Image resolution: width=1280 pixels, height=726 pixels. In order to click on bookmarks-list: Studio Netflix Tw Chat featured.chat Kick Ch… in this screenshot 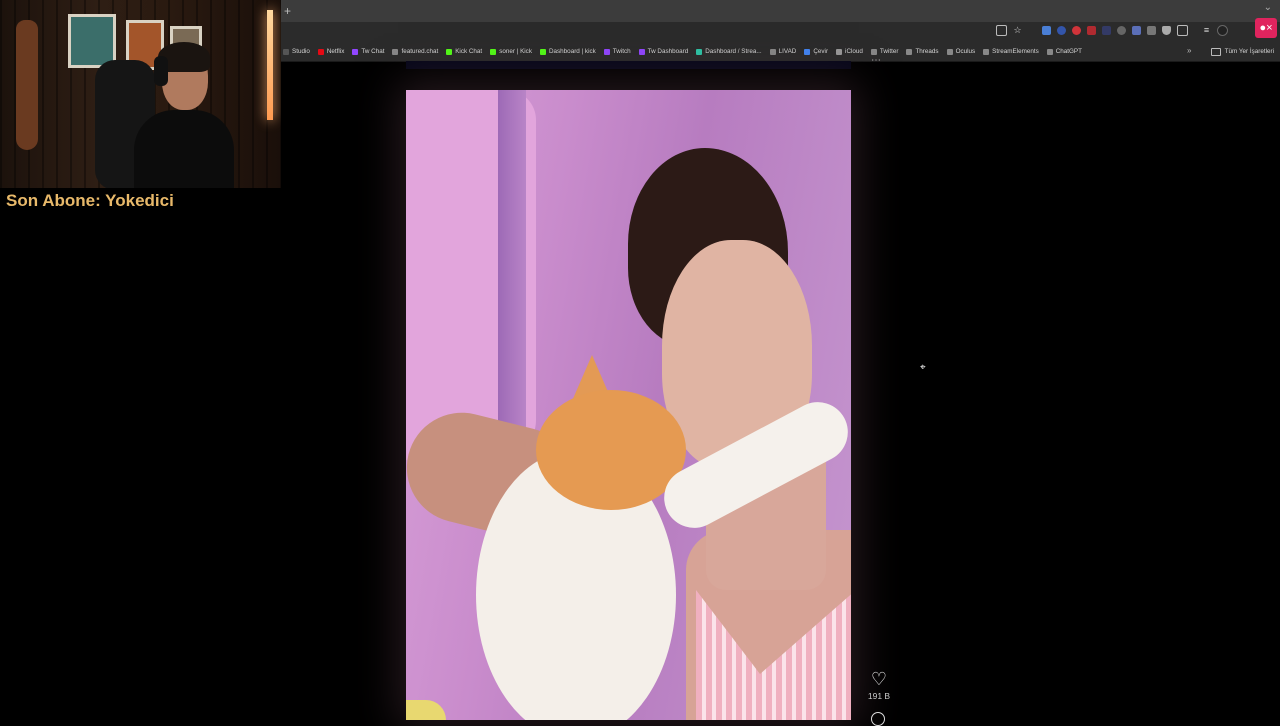, I will do `click(682, 51)`.